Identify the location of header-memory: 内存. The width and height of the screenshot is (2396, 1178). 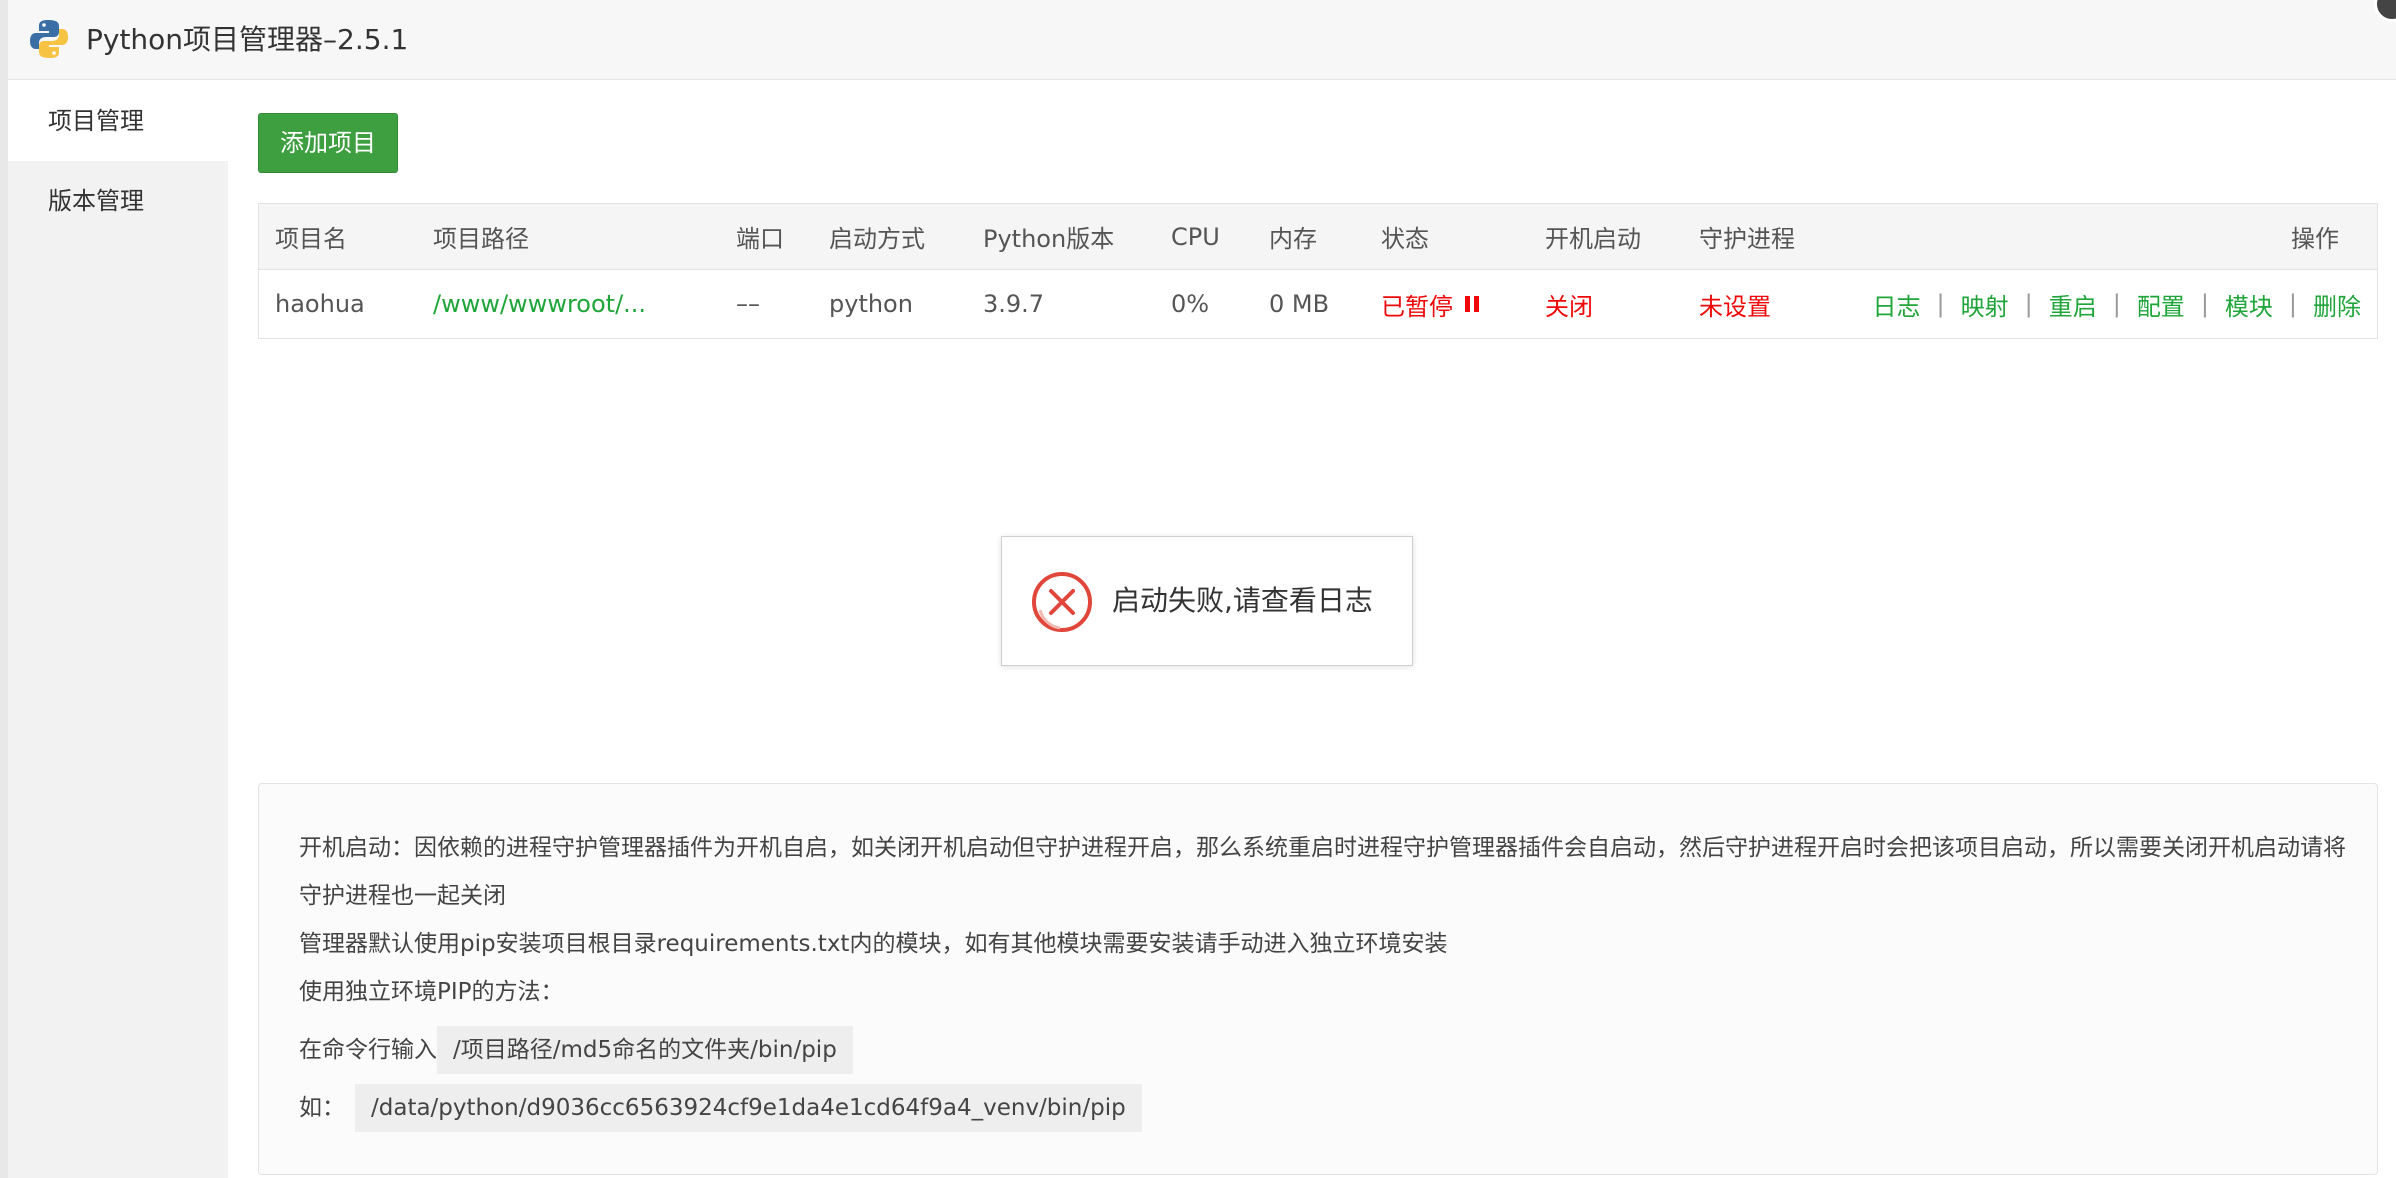
(1293, 239).